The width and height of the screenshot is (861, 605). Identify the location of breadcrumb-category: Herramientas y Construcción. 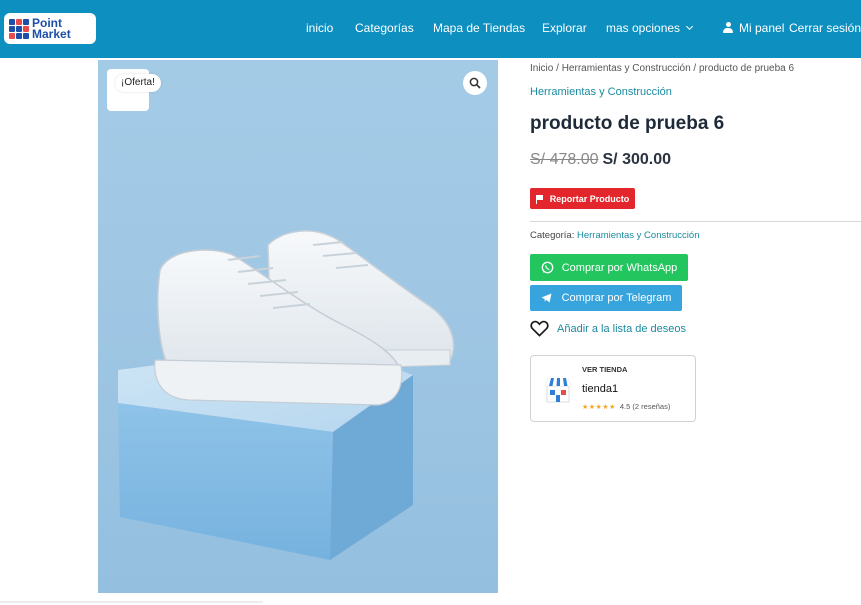
(626, 68).